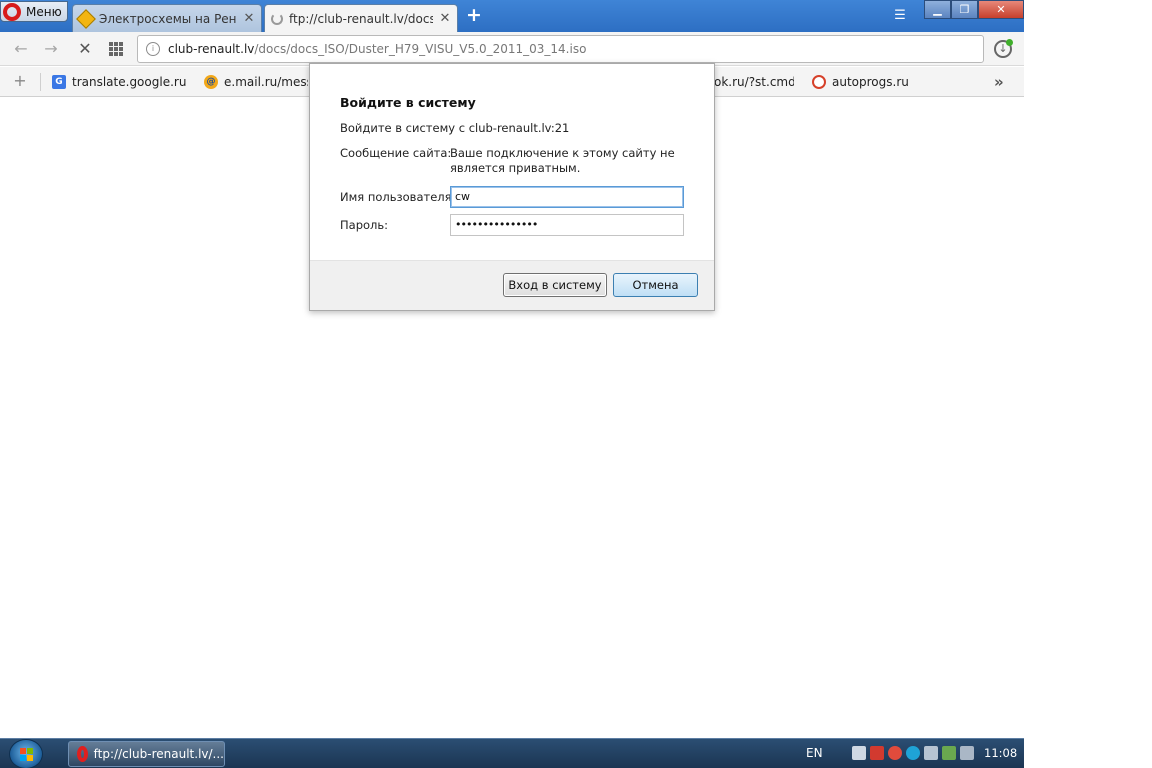  I want to click on minimize-button: ▁, so click(937, 9).